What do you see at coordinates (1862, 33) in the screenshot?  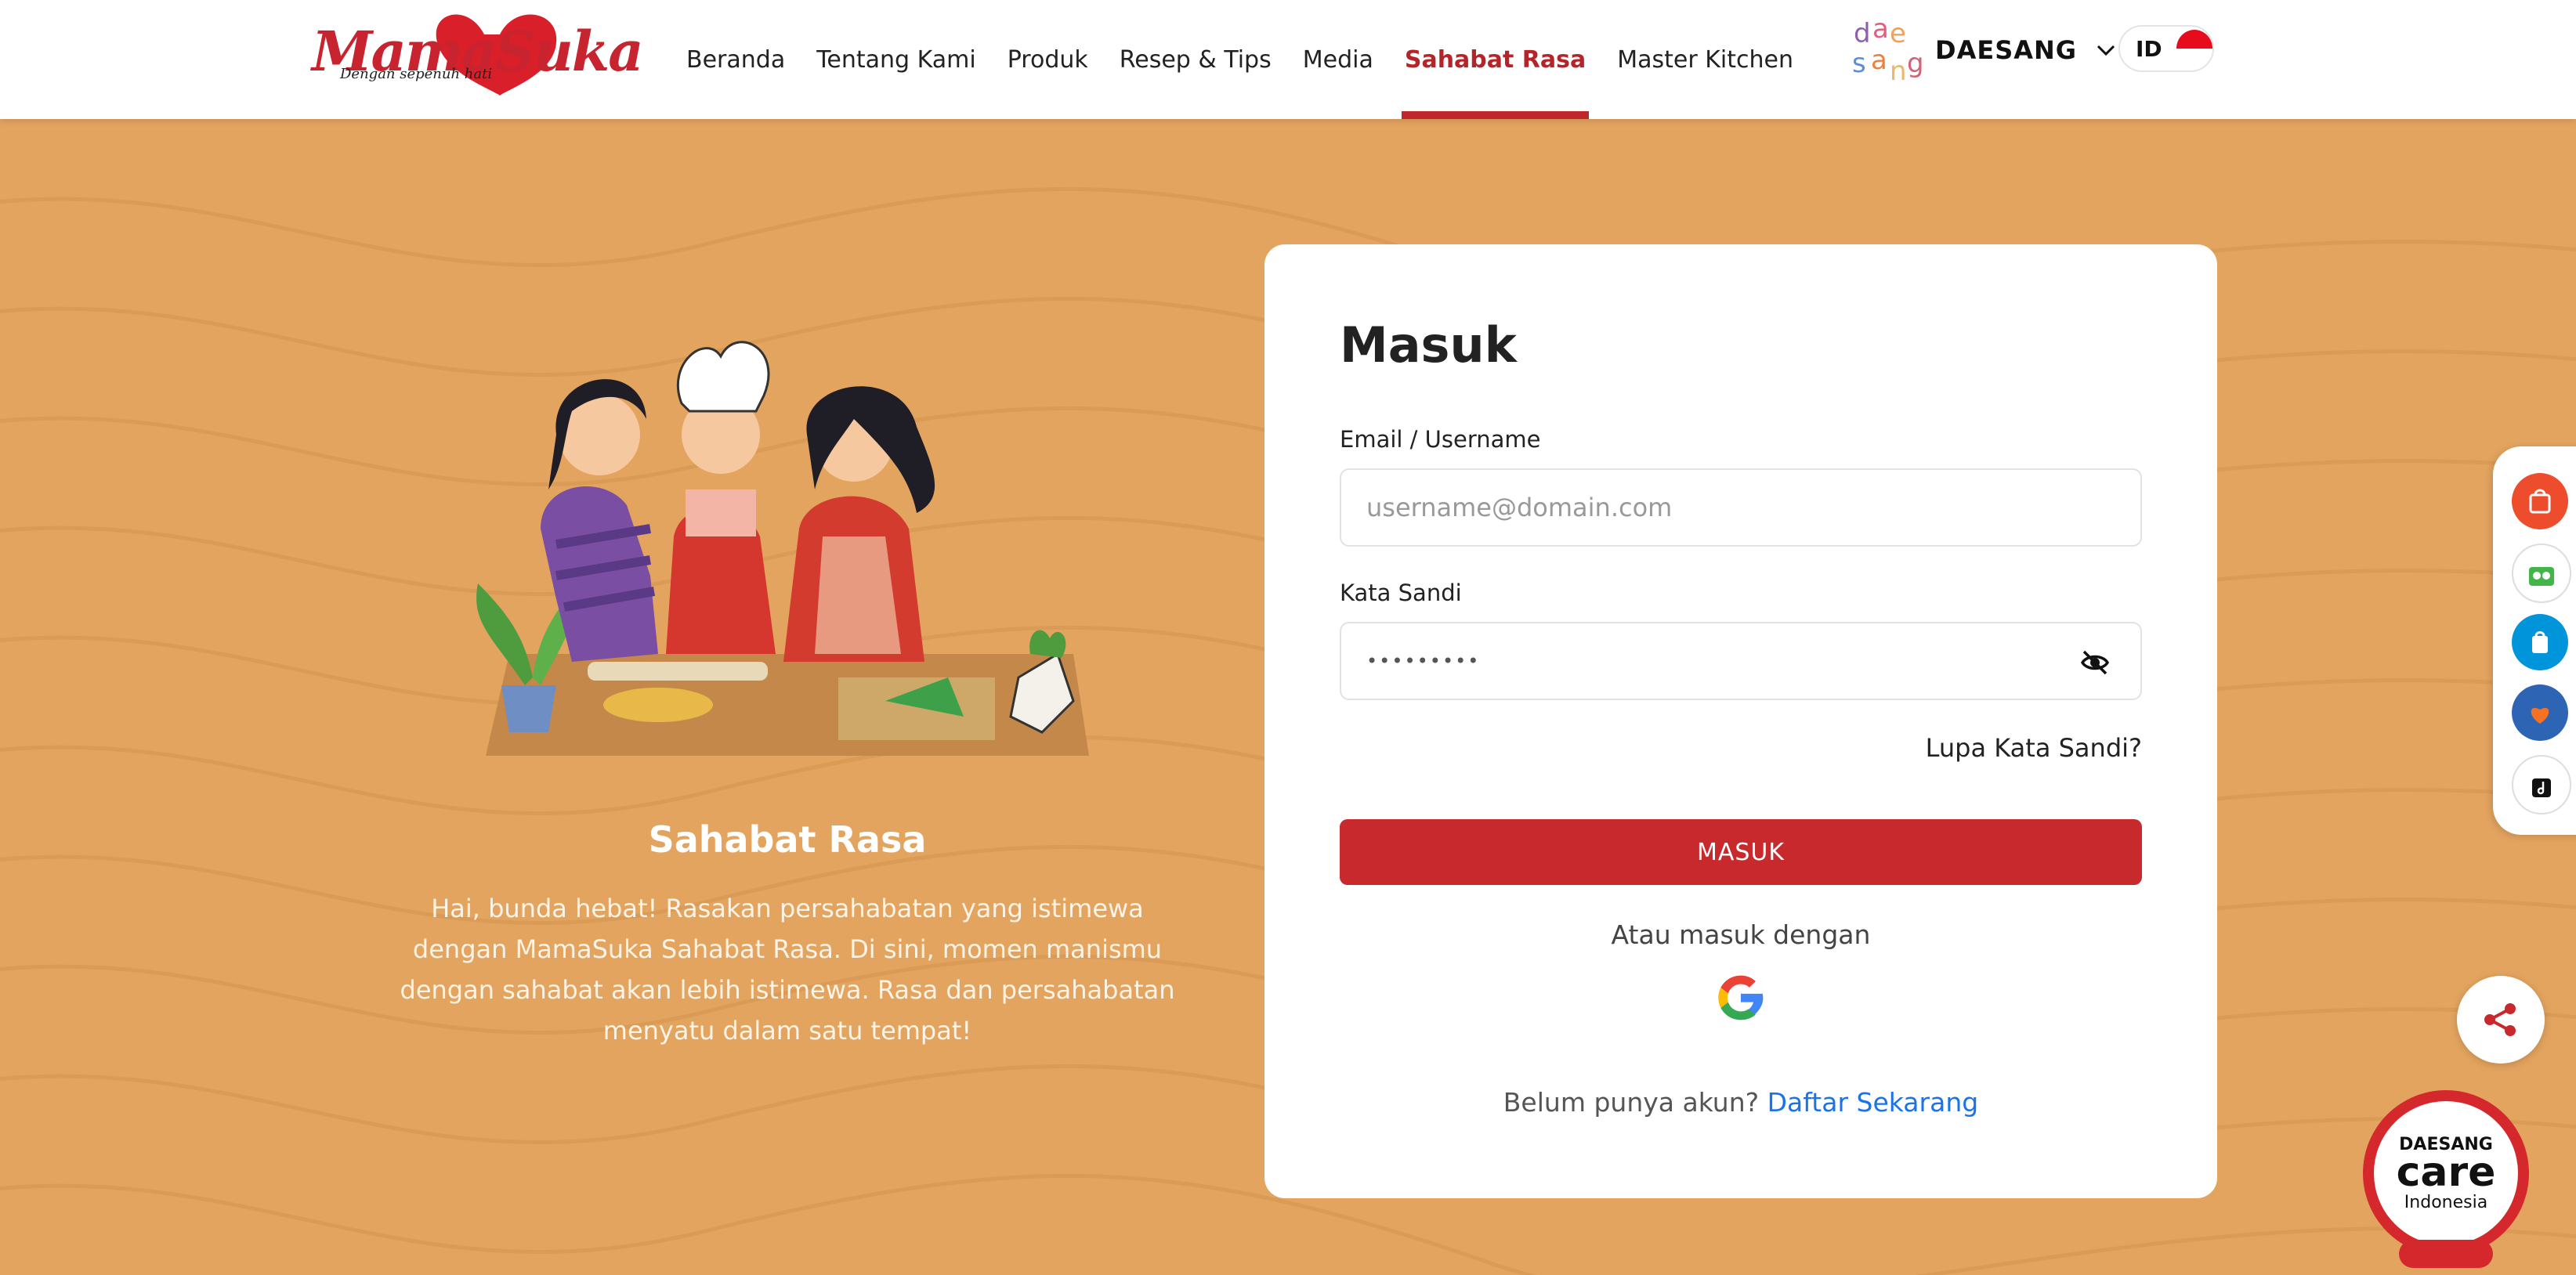 I see `svg-text: d` at bounding box center [1862, 33].